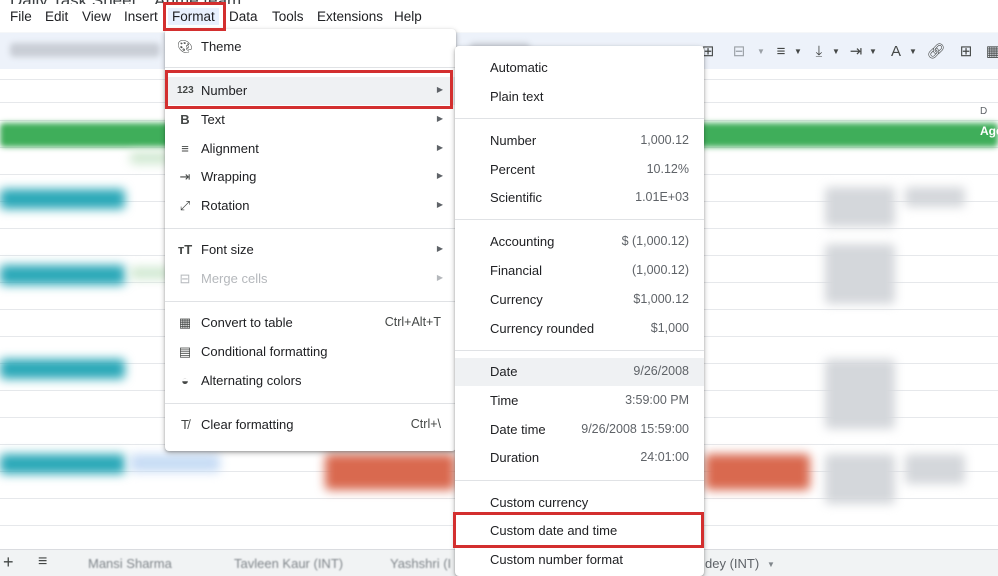 The height and width of the screenshot is (576, 998). I want to click on palette-icon: 🎨︎, so click(185, 46).